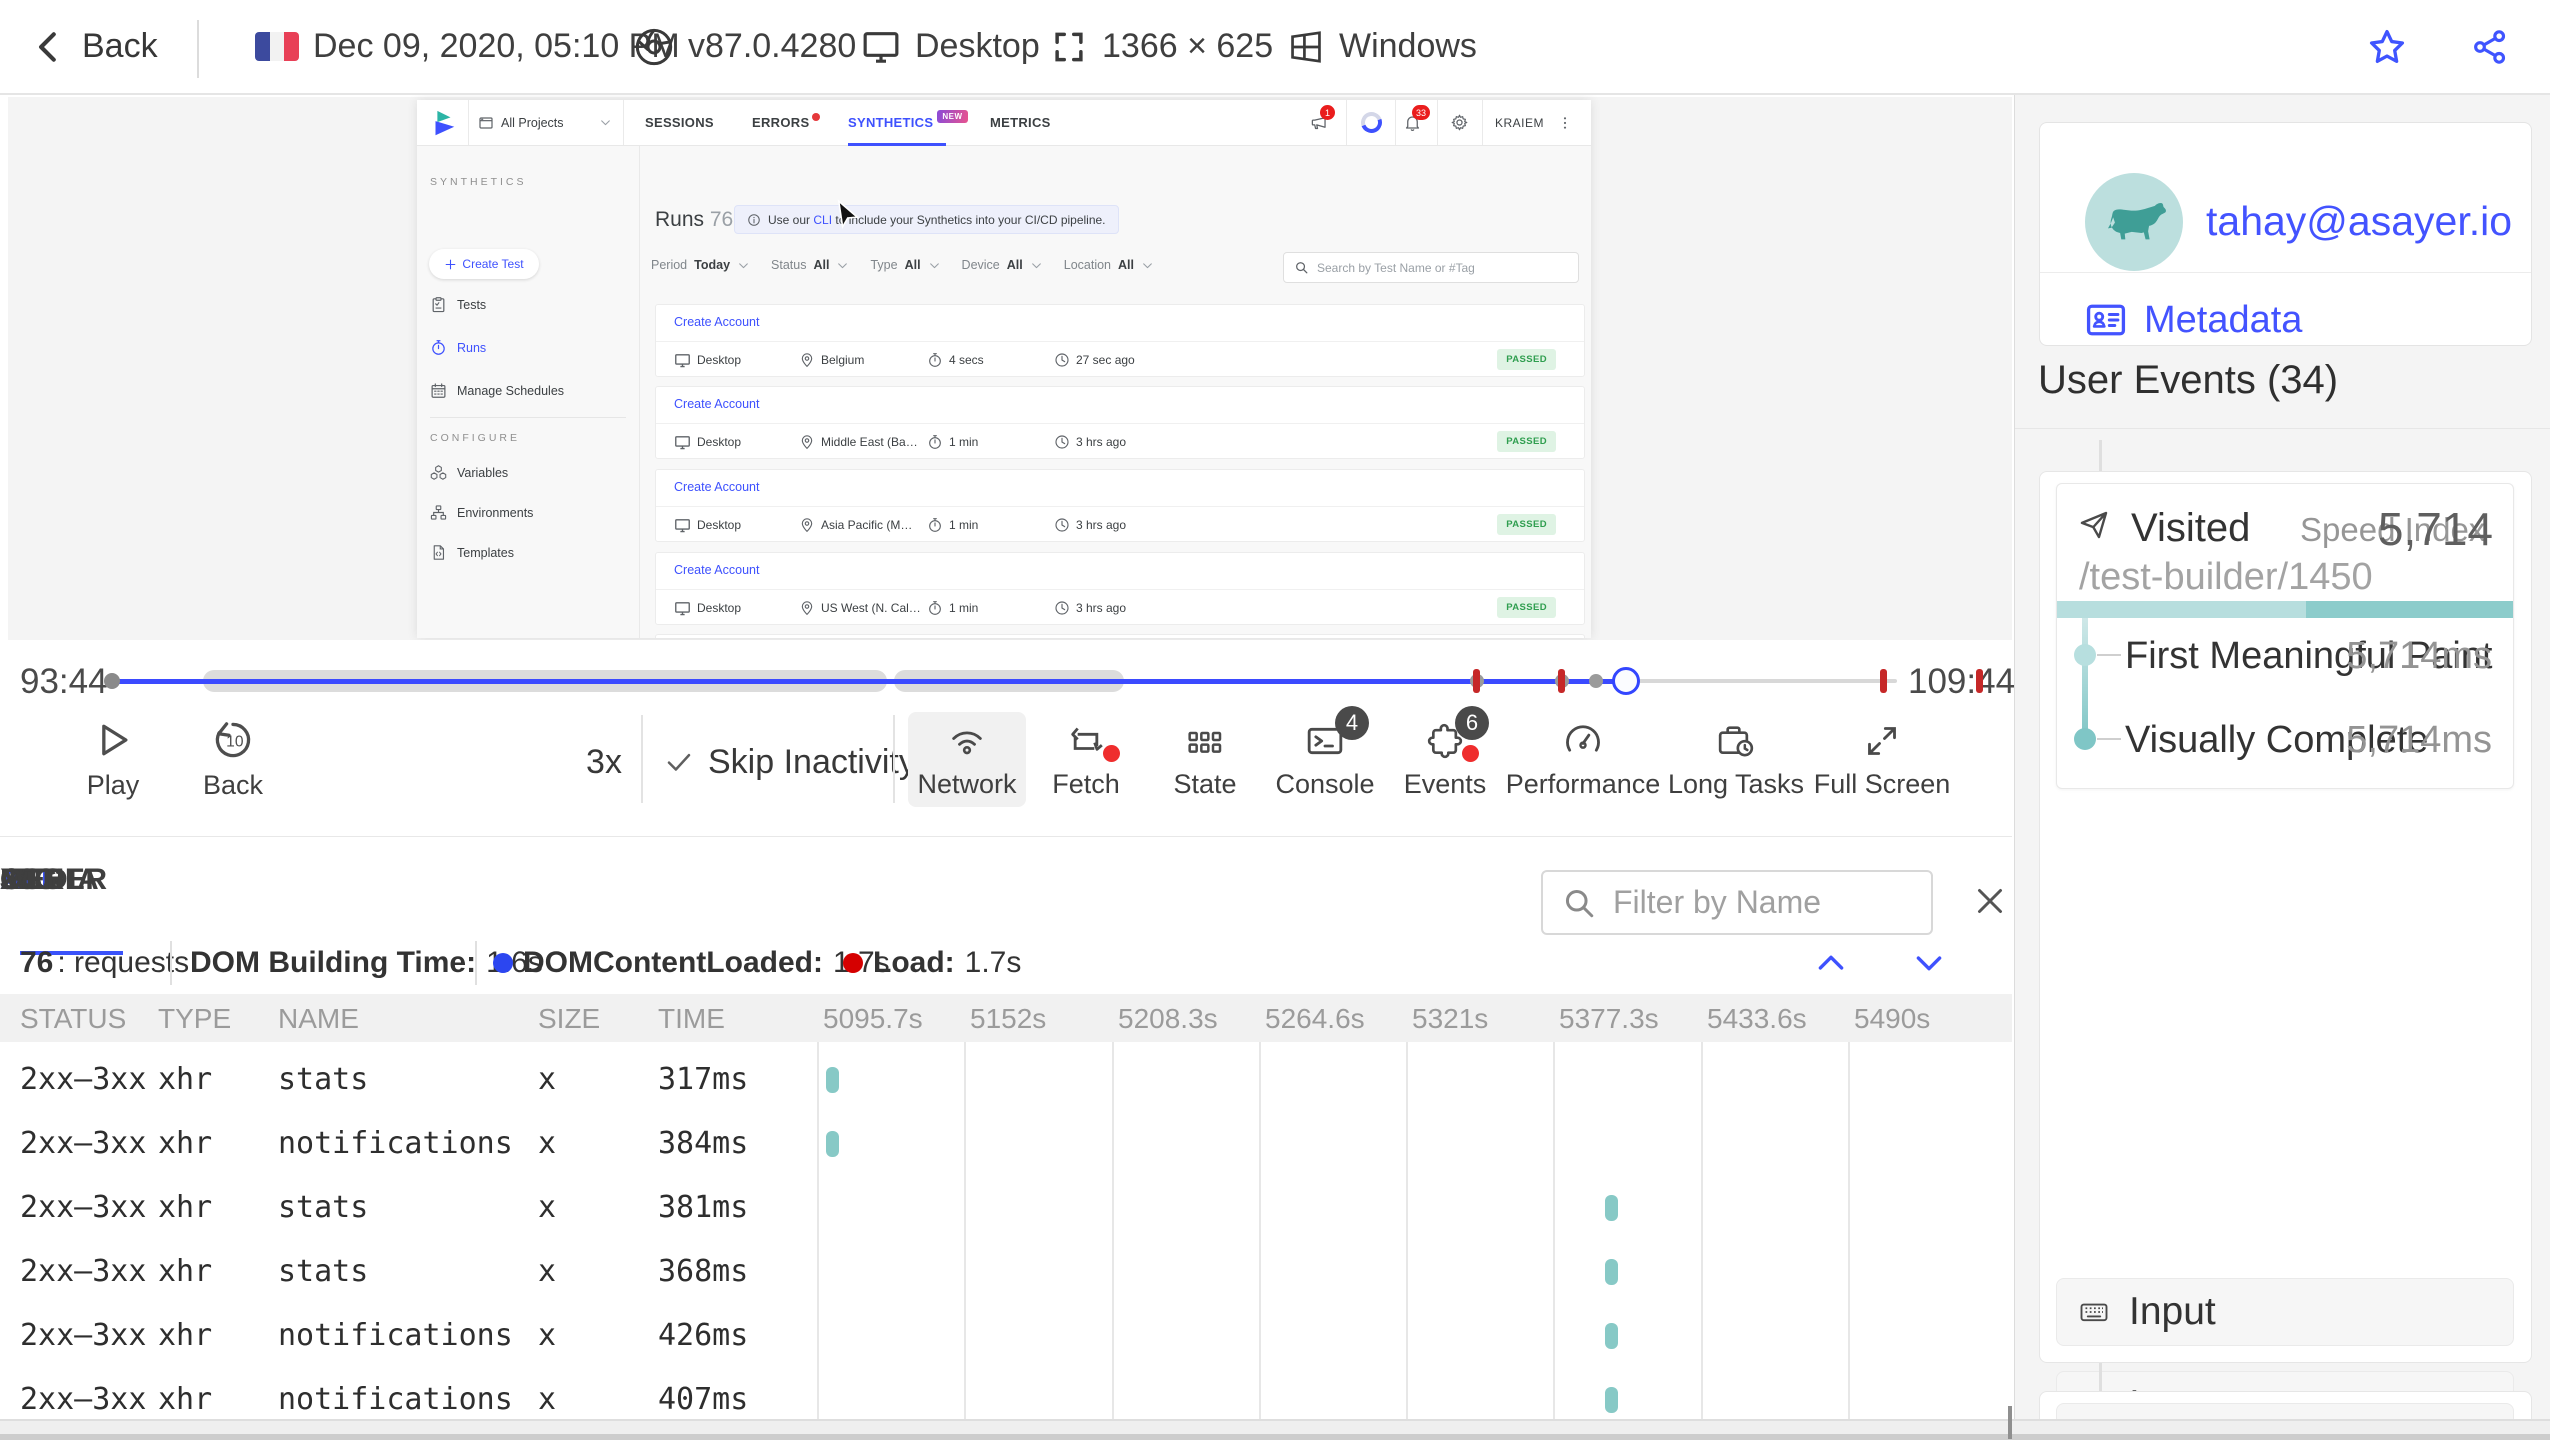 Image resolution: width=2550 pixels, height=1440 pixels. What do you see at coordinates (2285, 1312) in the screenshot?
I see `user-event-item: Input` at bounding box center [2285, 1312].